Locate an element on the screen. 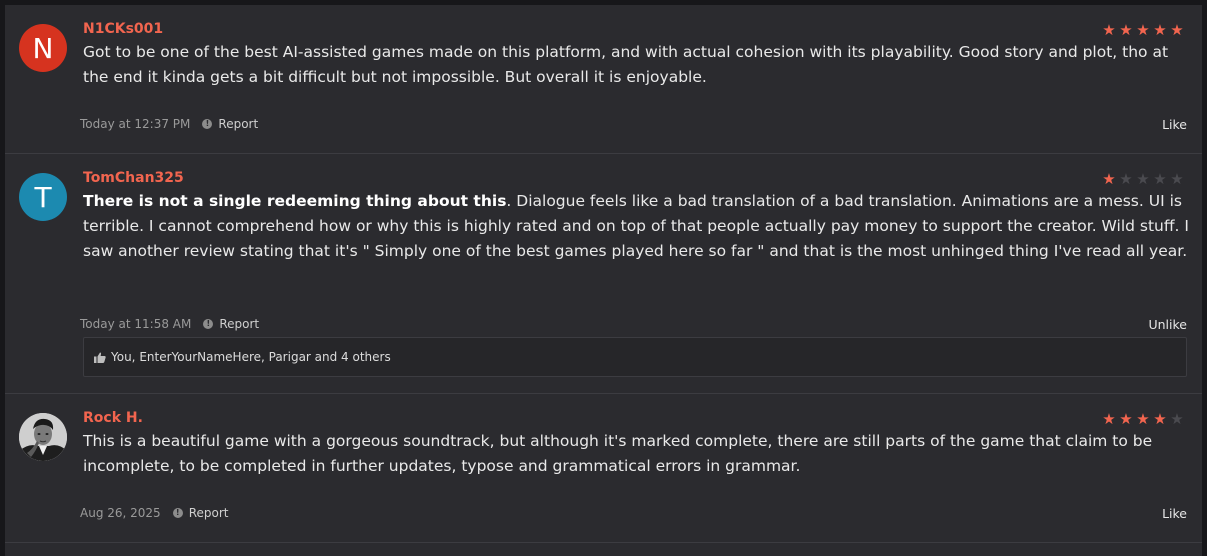 The image size is (1207, 556). avatar: N is located at coordinates (43, 48).